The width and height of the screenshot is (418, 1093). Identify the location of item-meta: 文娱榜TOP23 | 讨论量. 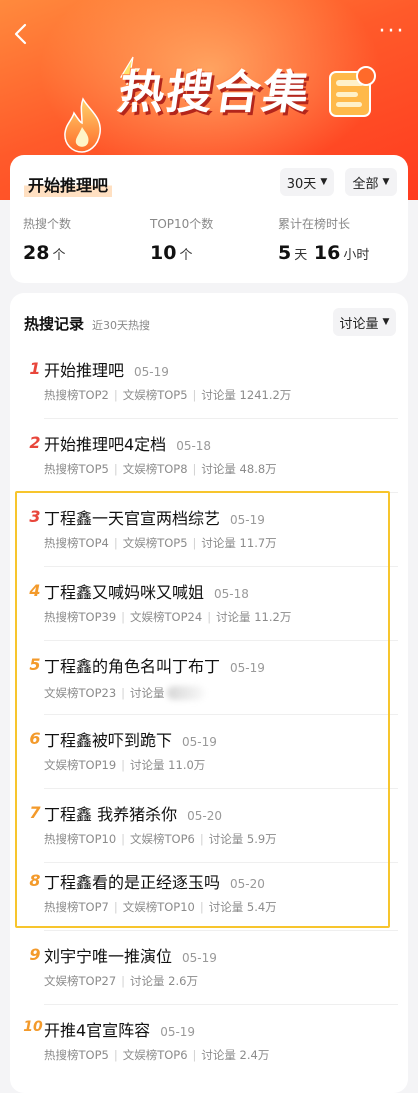
(124, 692).